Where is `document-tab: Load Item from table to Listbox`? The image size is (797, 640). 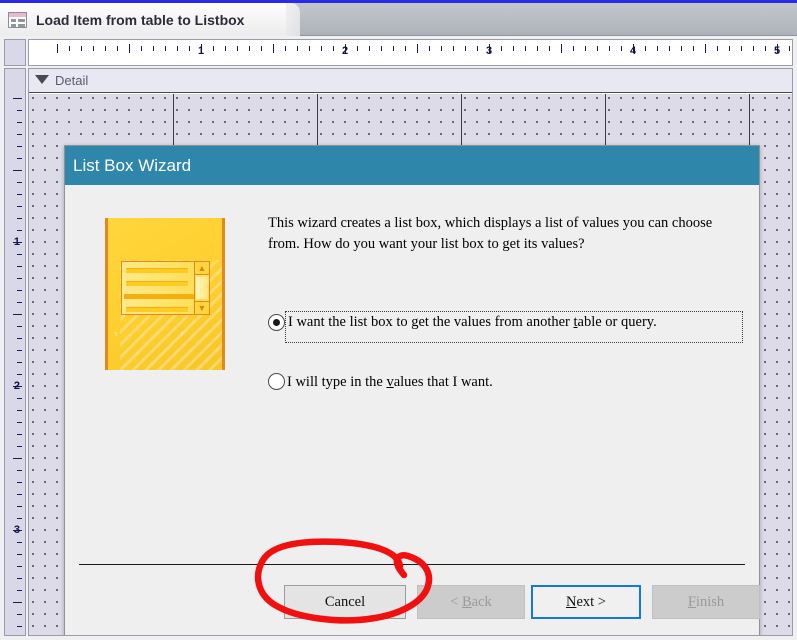
document-tab: Load Item from table to Listbox is located at coordinates (150, 19).